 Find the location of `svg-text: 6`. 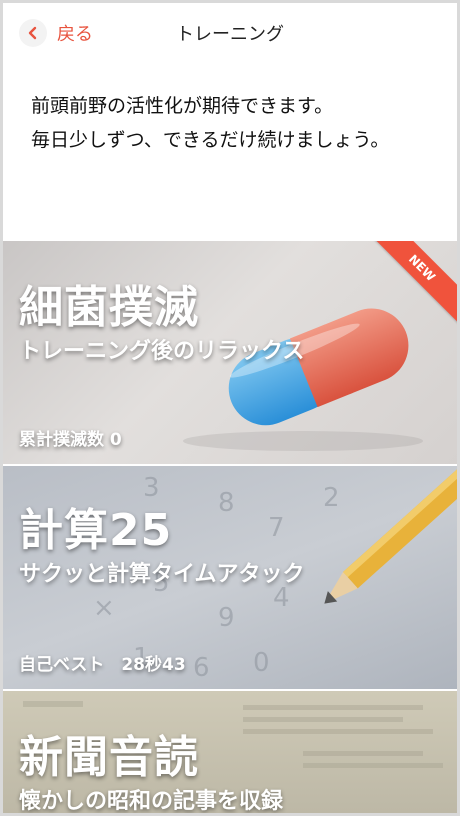

svg-text: 6 is located at coordinates (201, 668).